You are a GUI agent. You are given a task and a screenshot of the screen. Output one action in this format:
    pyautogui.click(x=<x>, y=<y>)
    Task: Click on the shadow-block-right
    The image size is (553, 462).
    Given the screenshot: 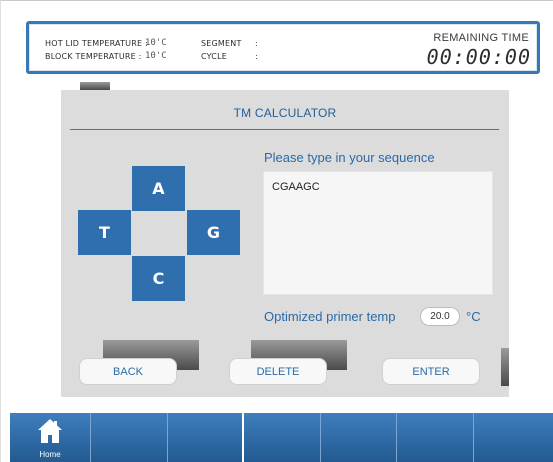 What is the action you would take?
    pyautogui.click(x=505, y=367)
    